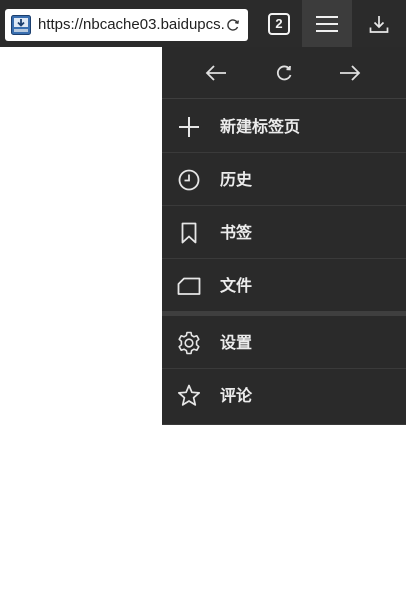  Describe the element at coordinates (189, 286) in the screenshot. I see `folder-icon` at that location.